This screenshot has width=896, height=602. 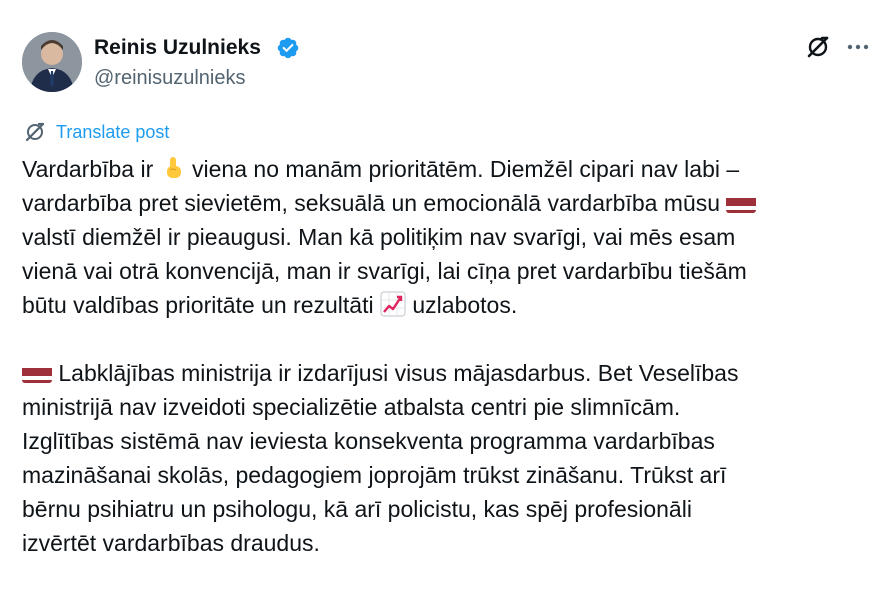 What do you see at coordinates (288, 48) in the screenshot?
I see `verified-badge-icon` at bounding box center [288, 48].